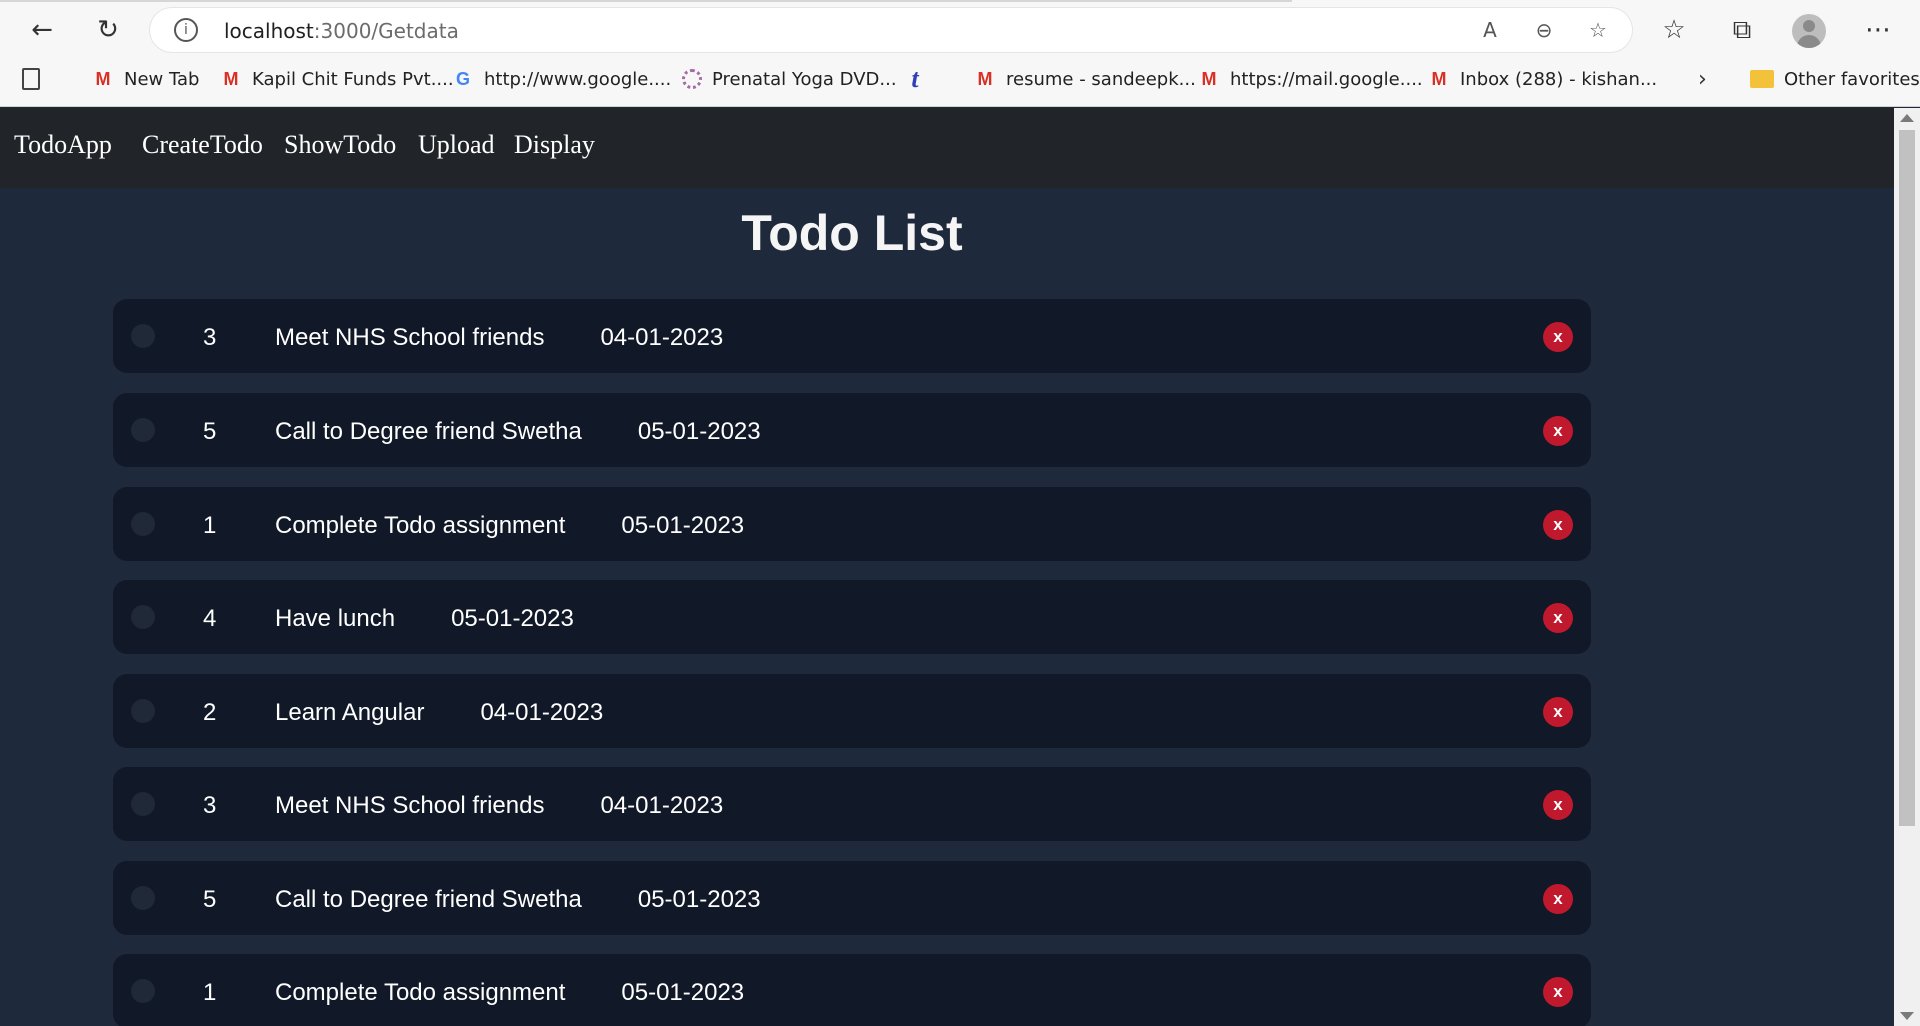  I want to click on site-info-icon: i, so click(186, 30).